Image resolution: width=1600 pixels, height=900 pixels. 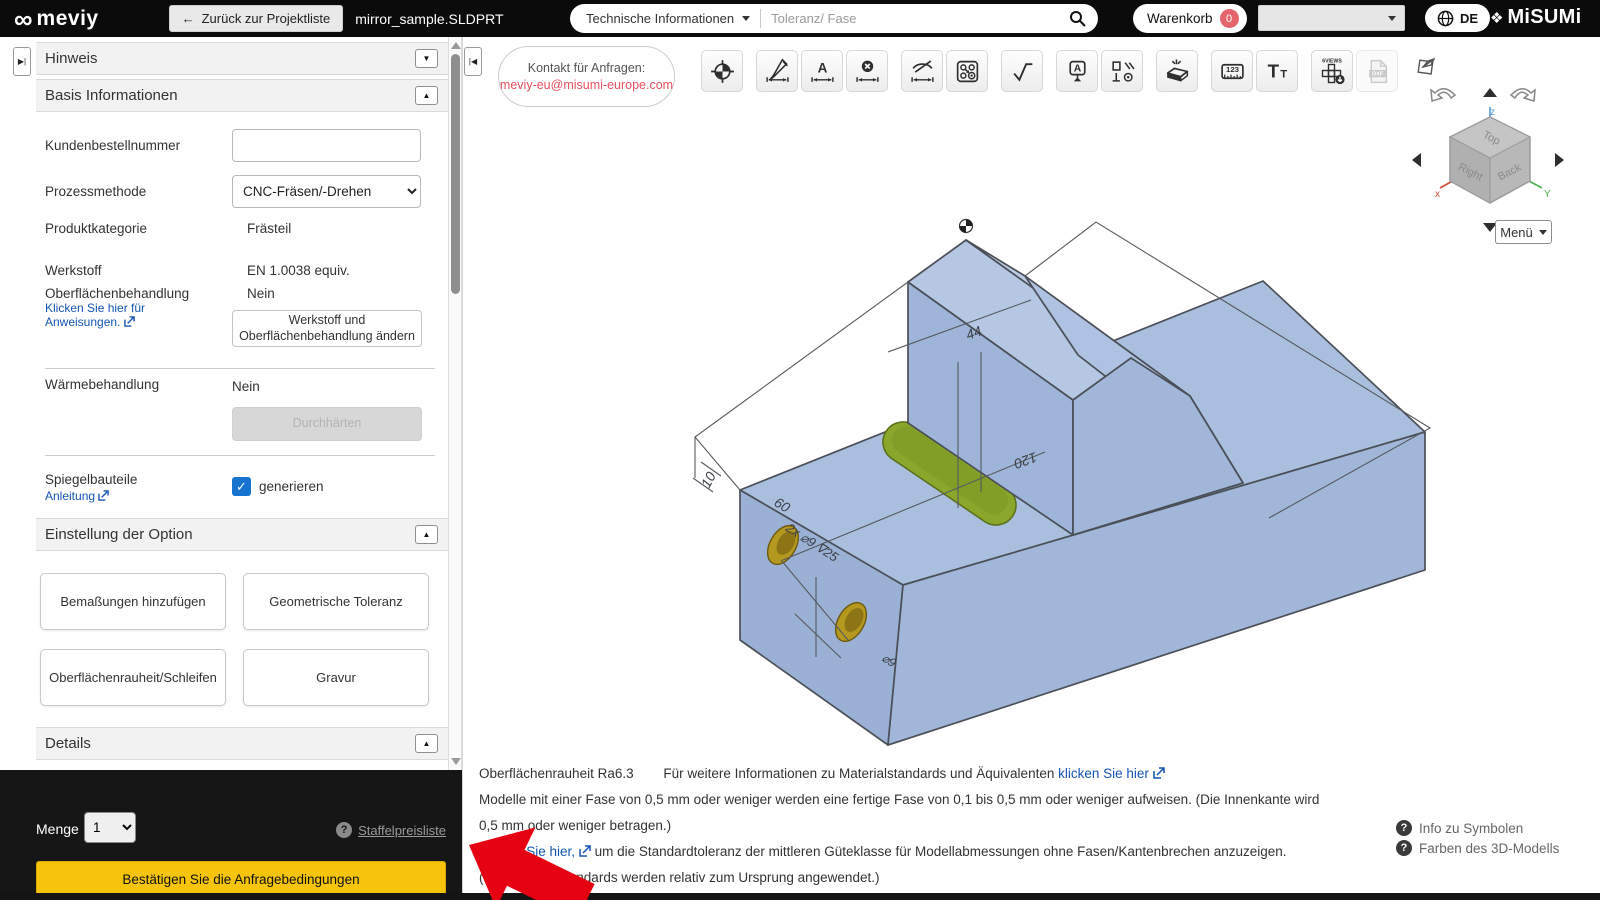 I want to click on search-bar: Technische Informationen, so click(x=834, y=18).